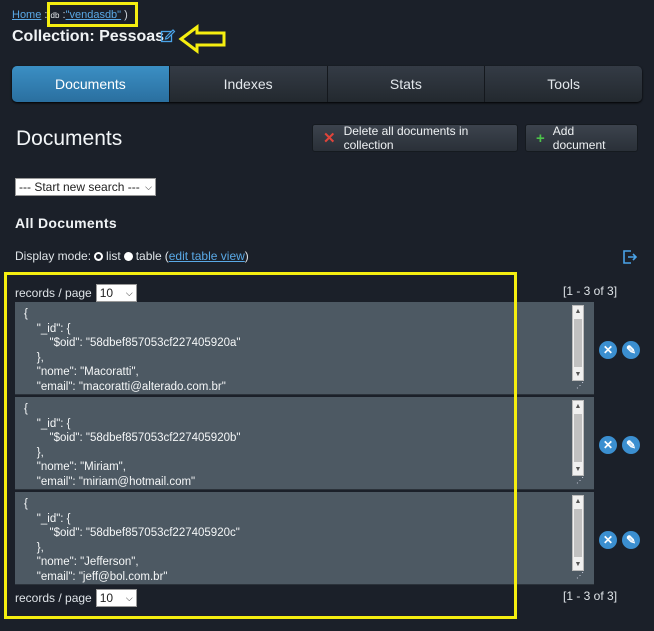  Describe the element at coordinates (88, 36) in the screenshot. I see `page-title: Collection: Pessoas` at that location.